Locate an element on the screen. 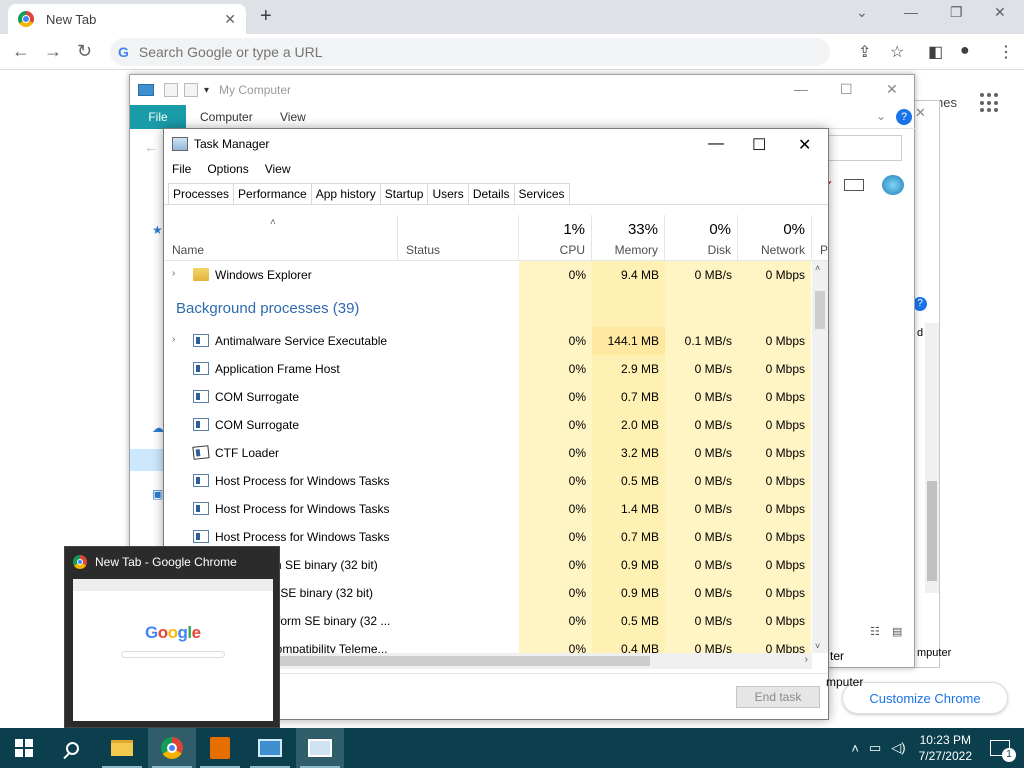 This screenshot has height=768, width=1024. close-window-icon: ✕ is located at coordinates (1000, 12).